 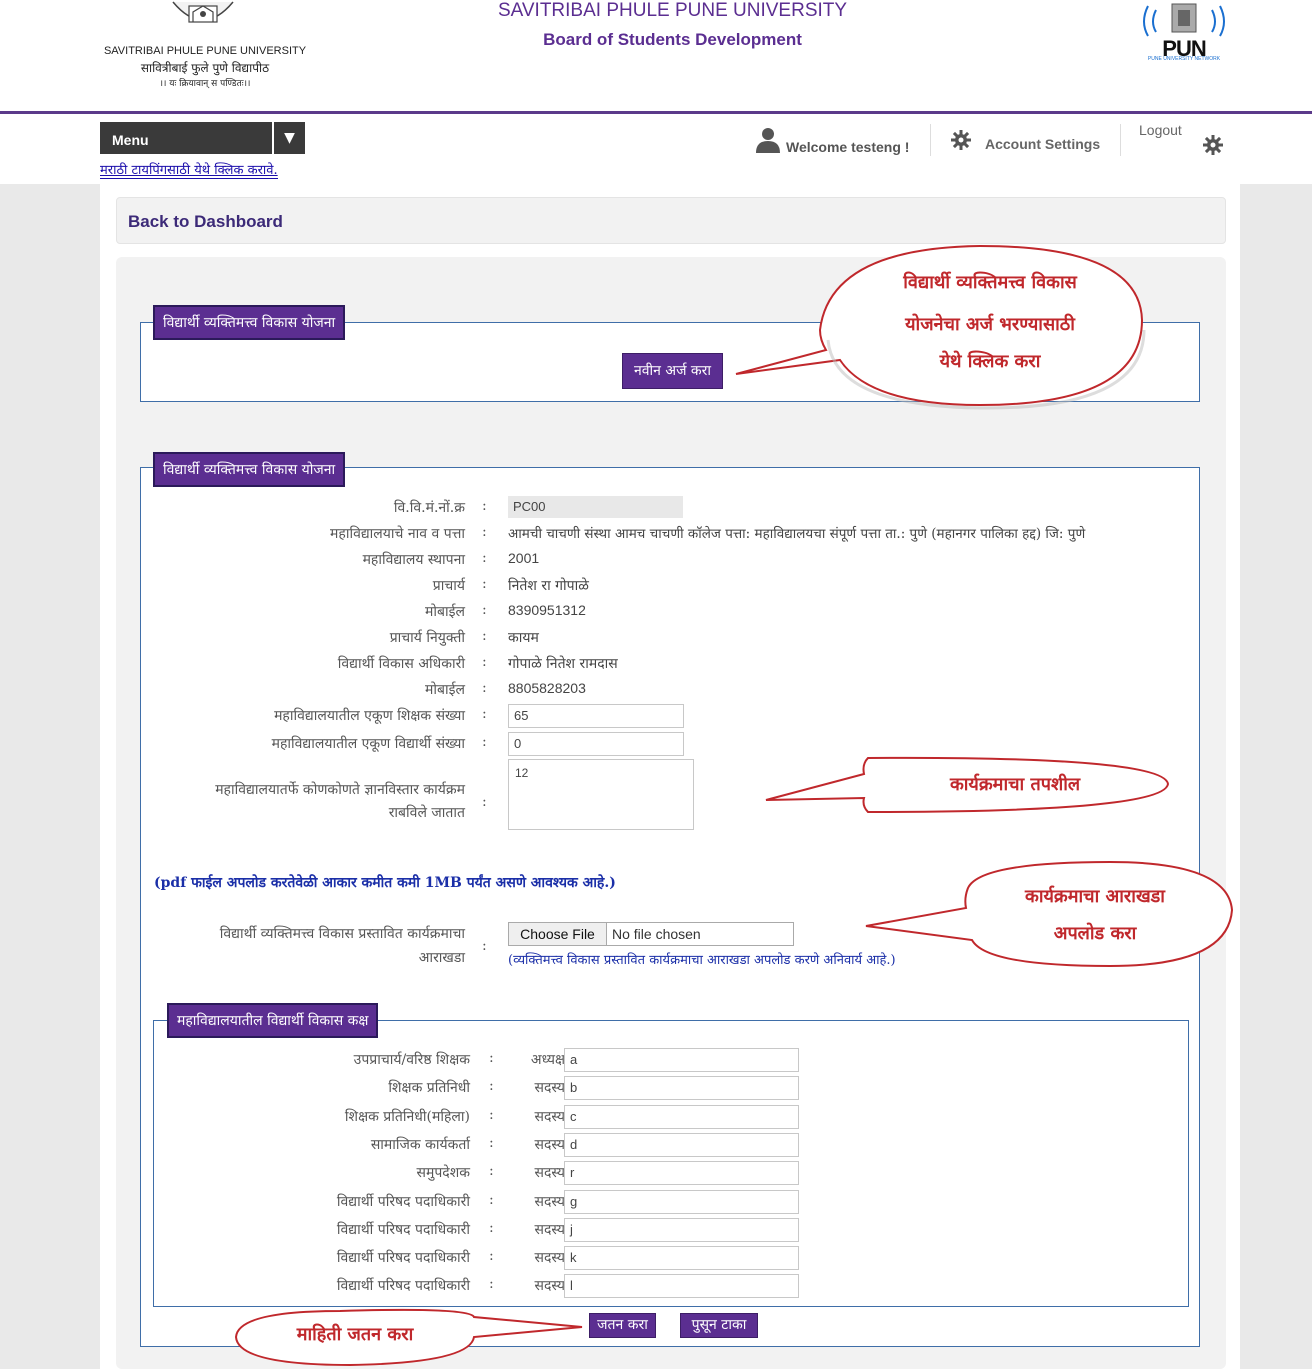 I want to click on teachers-count-input: 65, so click(x=596, y=716).